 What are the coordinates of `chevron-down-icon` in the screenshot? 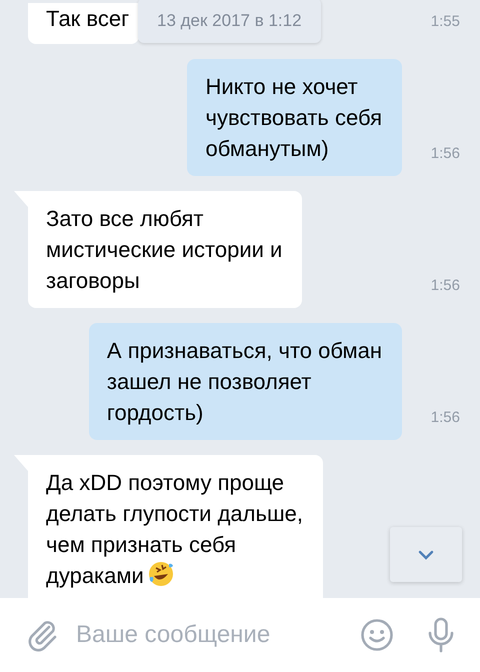 It's located at (426, 554).